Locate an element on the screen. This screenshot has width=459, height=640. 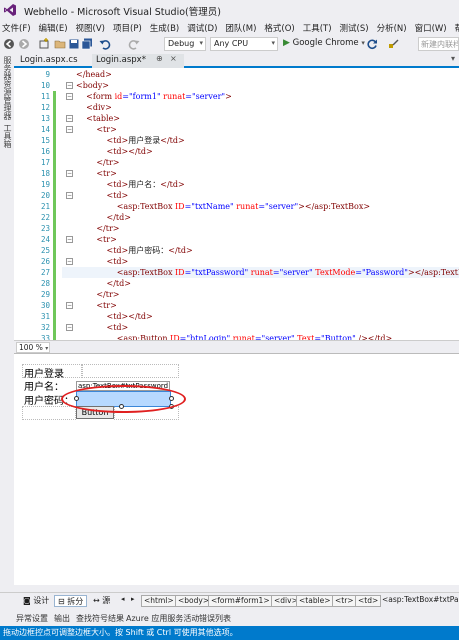
crumb-back-icon: ◂ is located at coordinates (123, 601).